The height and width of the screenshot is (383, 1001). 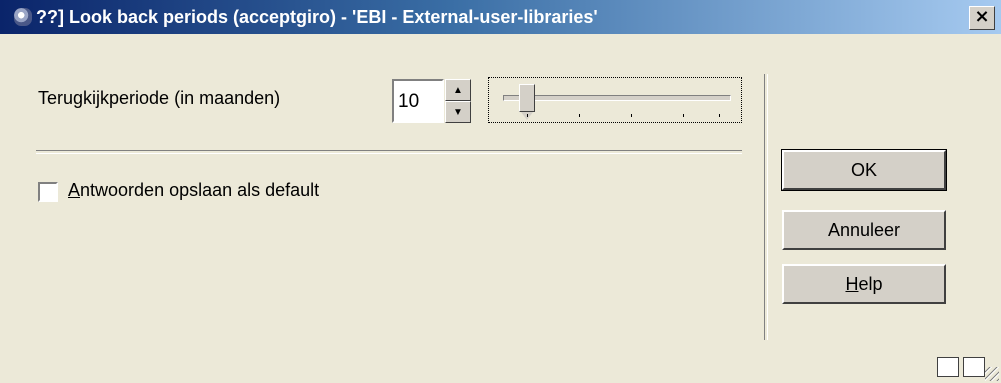 I want to click on close-button: ×, so click(x=982, y=18).